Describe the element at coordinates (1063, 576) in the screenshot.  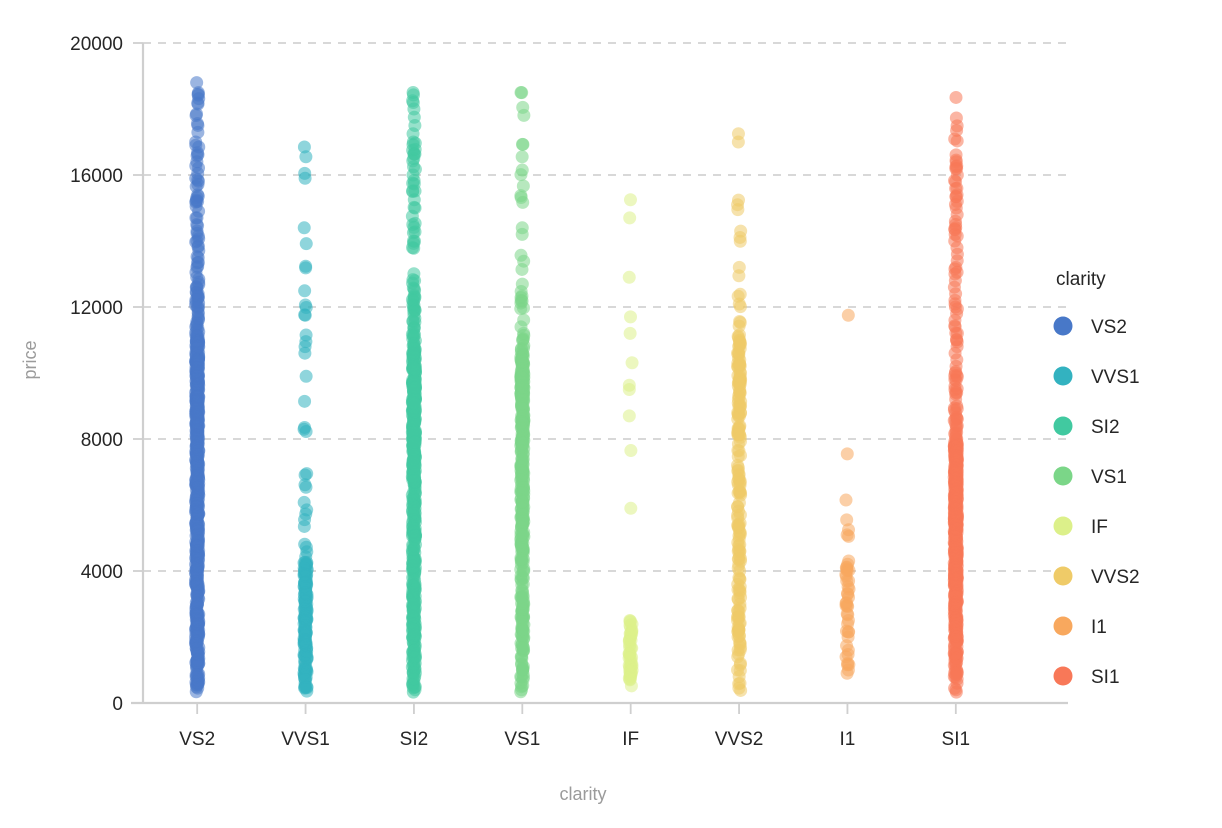
I see `legend-marker-VVS2` at that location.